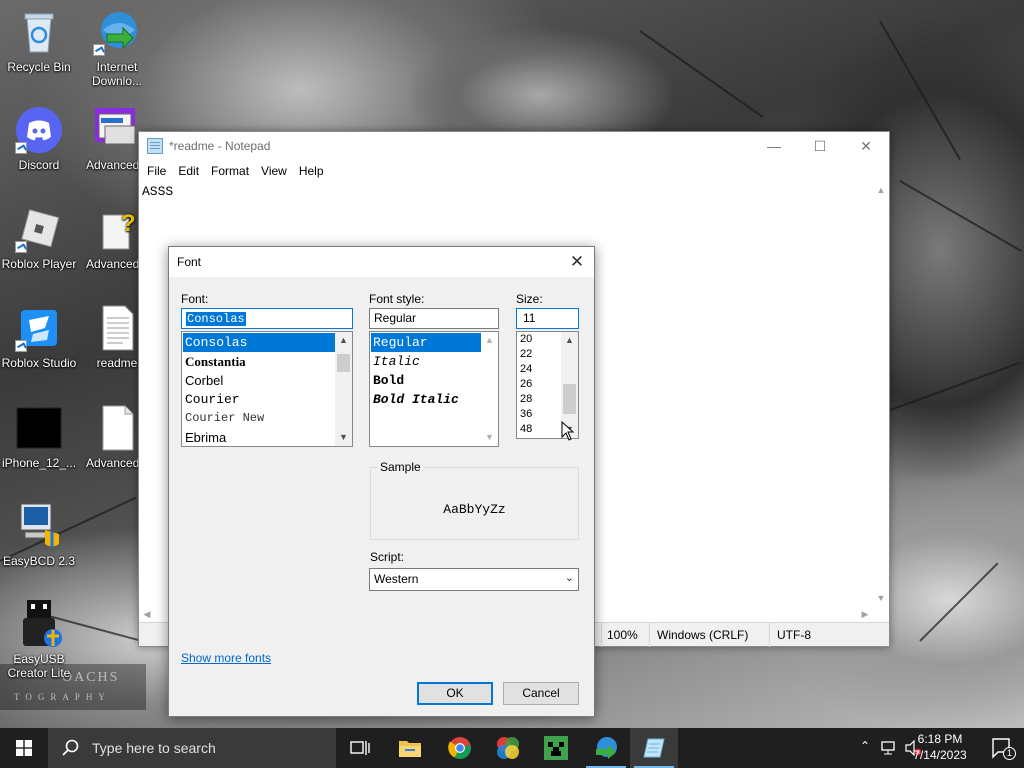  I want to click on desktop-icon-recycle-bin: Recycle Bin, so click(39, 41).